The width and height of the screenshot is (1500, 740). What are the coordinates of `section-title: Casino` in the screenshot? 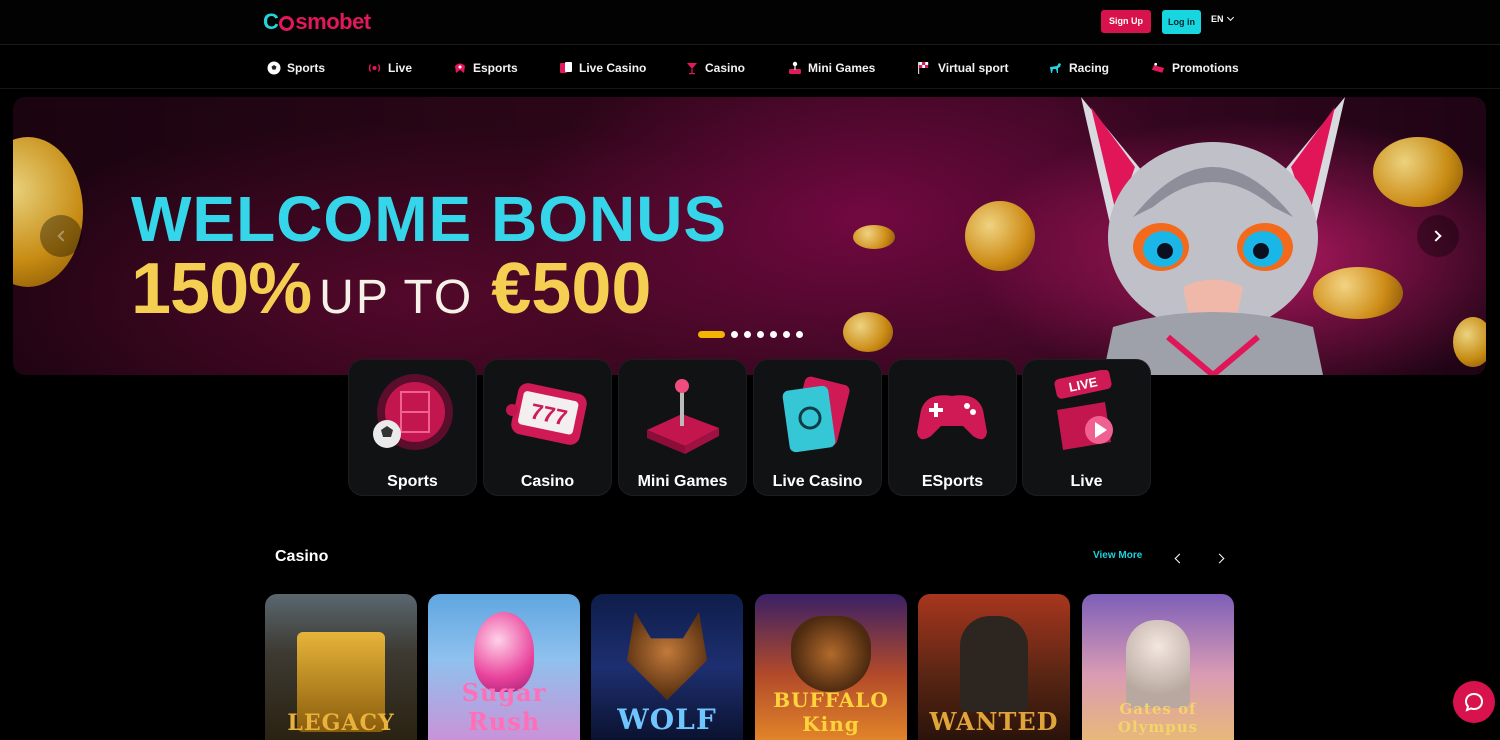 It's located at (302, 556).